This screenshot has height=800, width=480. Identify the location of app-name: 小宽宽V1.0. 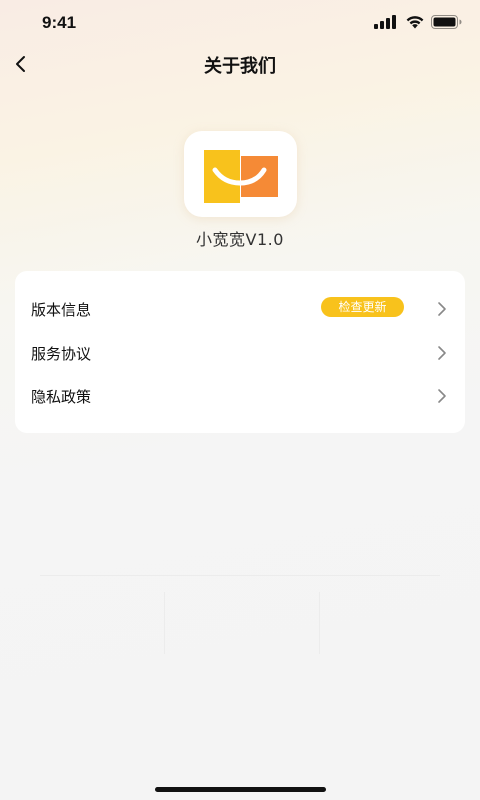
(240, 239).